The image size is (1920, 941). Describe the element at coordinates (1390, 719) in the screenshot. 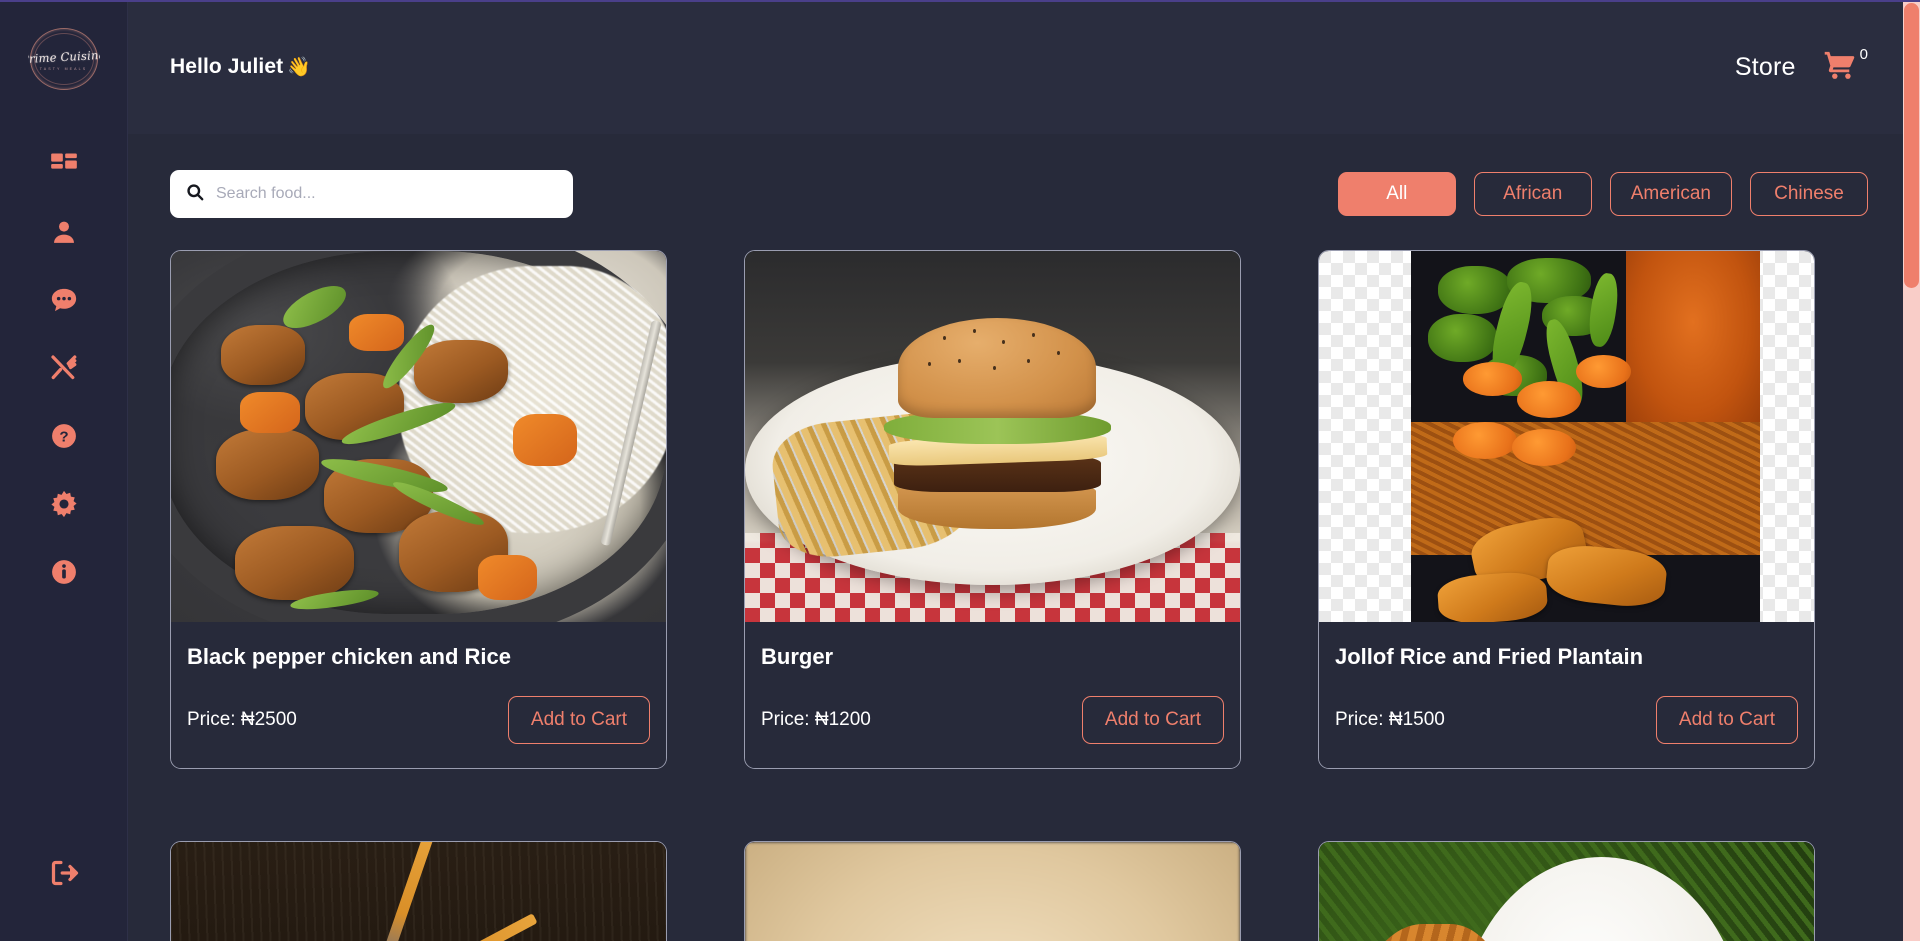

I see `food-card-price: Price: ₦1500` at that location.